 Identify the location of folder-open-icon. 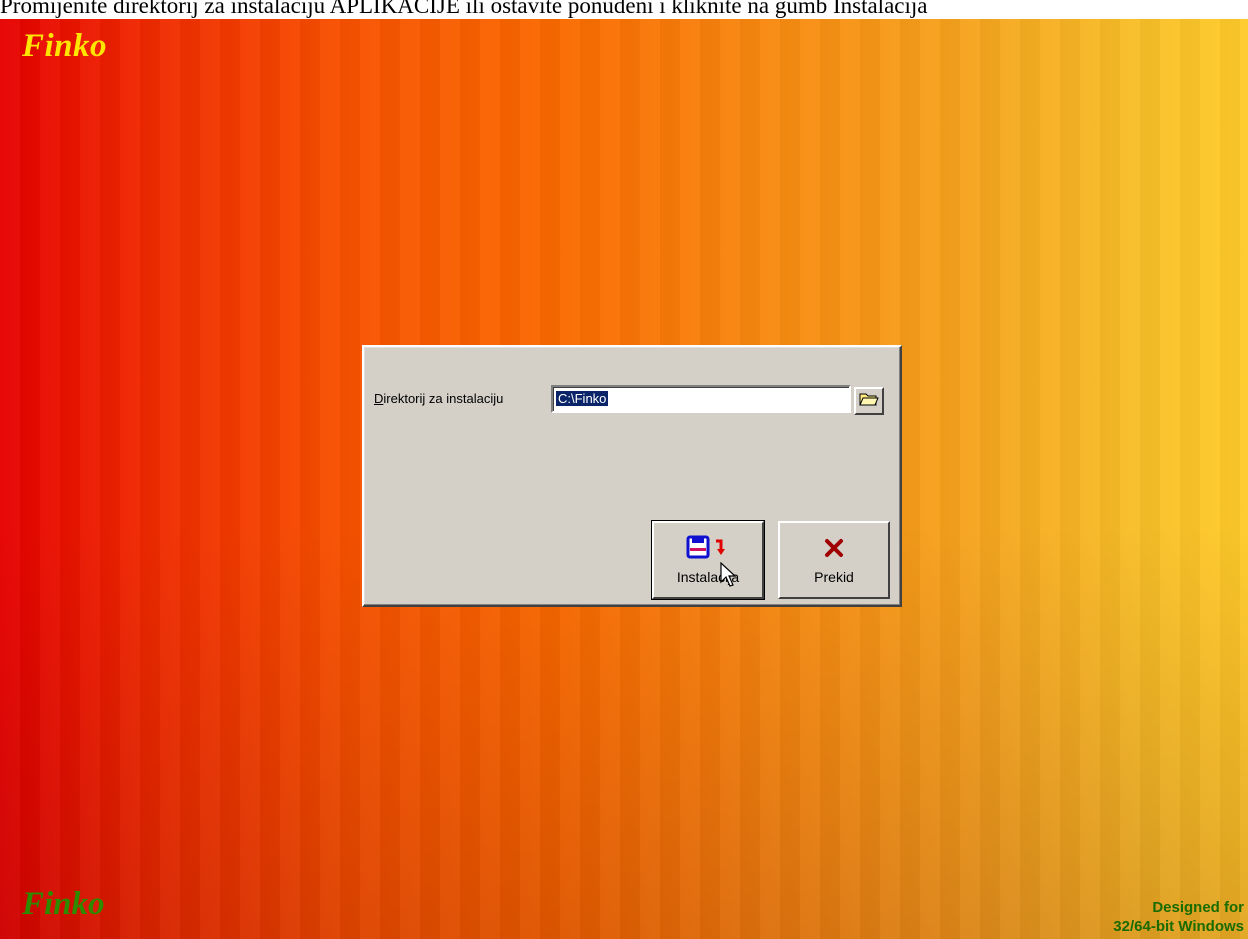
(869, 401).